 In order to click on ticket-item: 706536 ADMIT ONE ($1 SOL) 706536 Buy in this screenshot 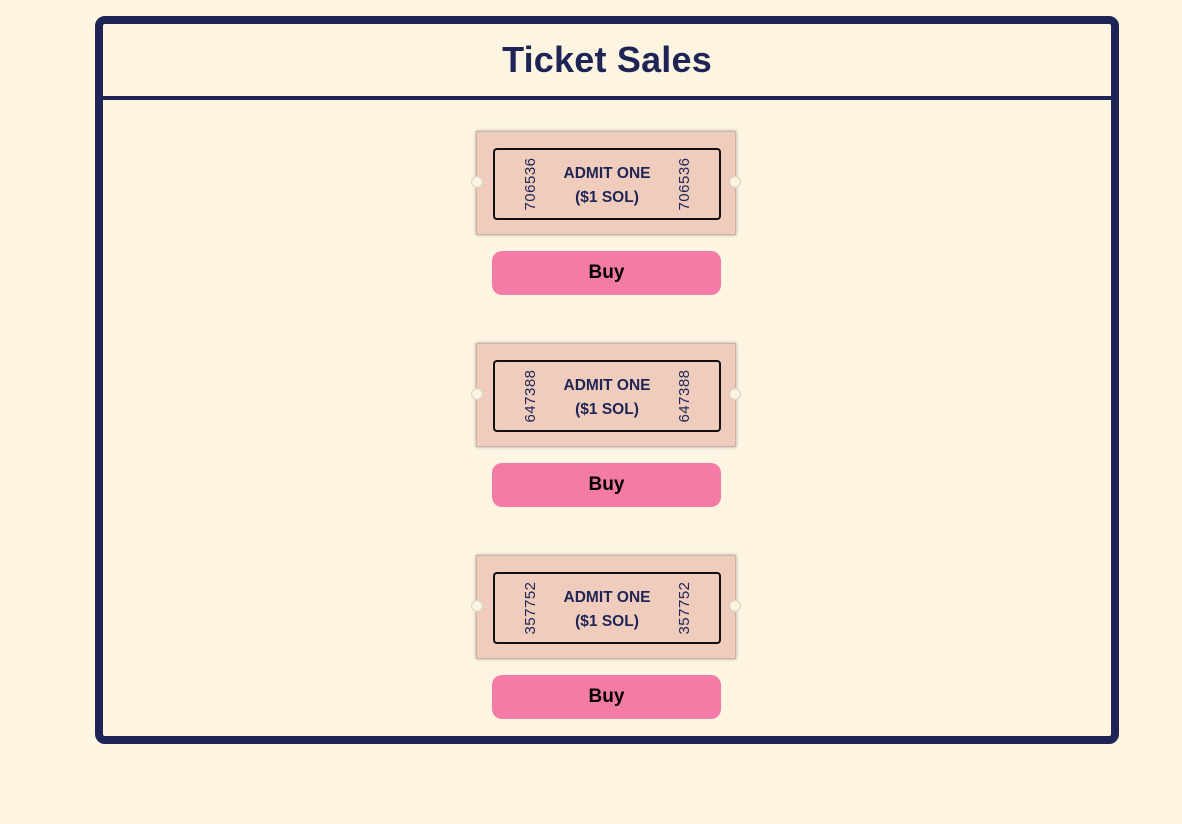, I will do `click(606, 213)`.